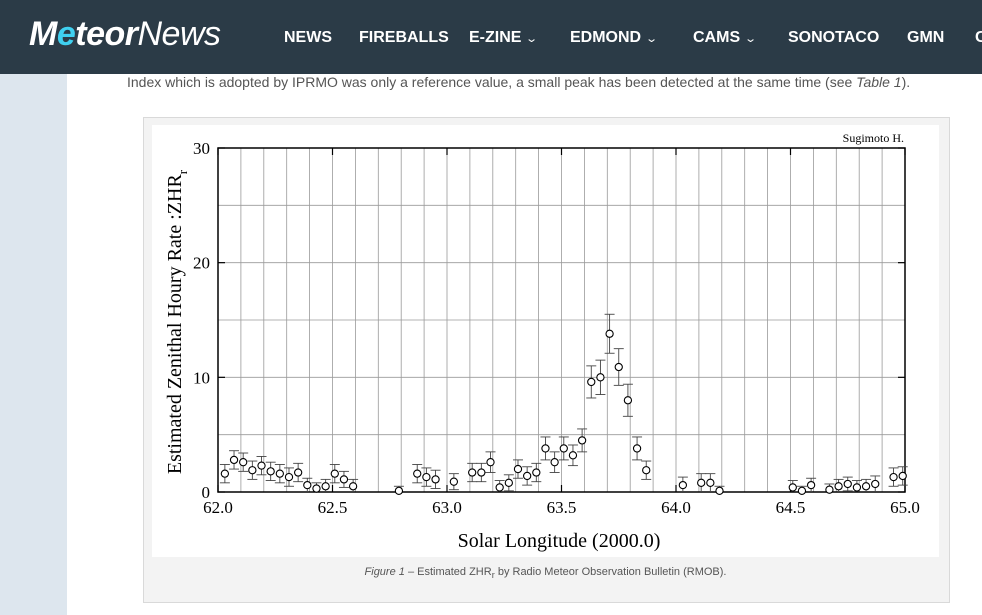 The width and height of the screenshot is (982, 615). What do you see at coordinates (559, 541) in the screenshot?
I see `x-axis-label: Solar Longitude (2000.0)` at bounding box center [559, 541].